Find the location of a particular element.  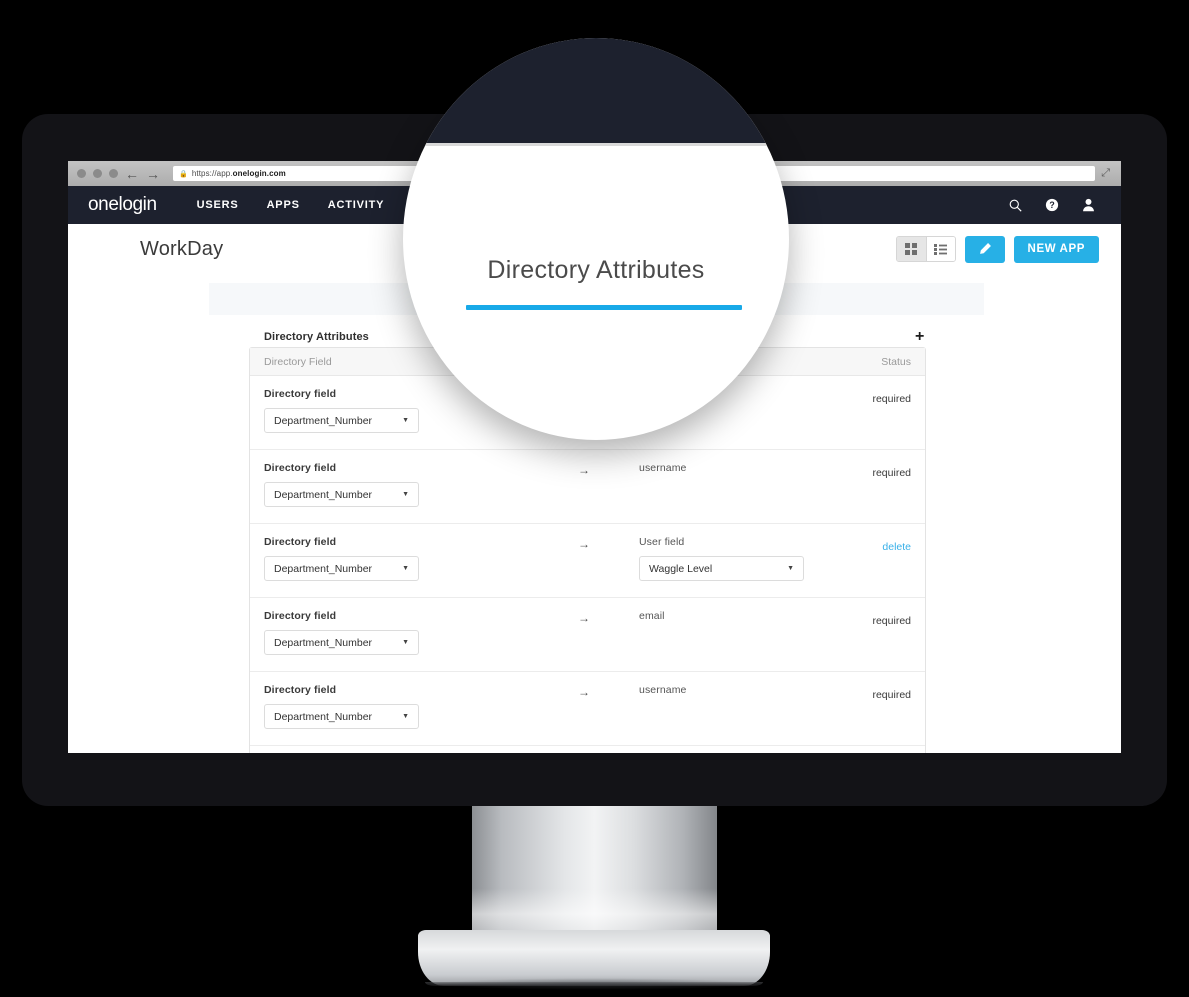

edit-button is located at coordinates (984, 249).